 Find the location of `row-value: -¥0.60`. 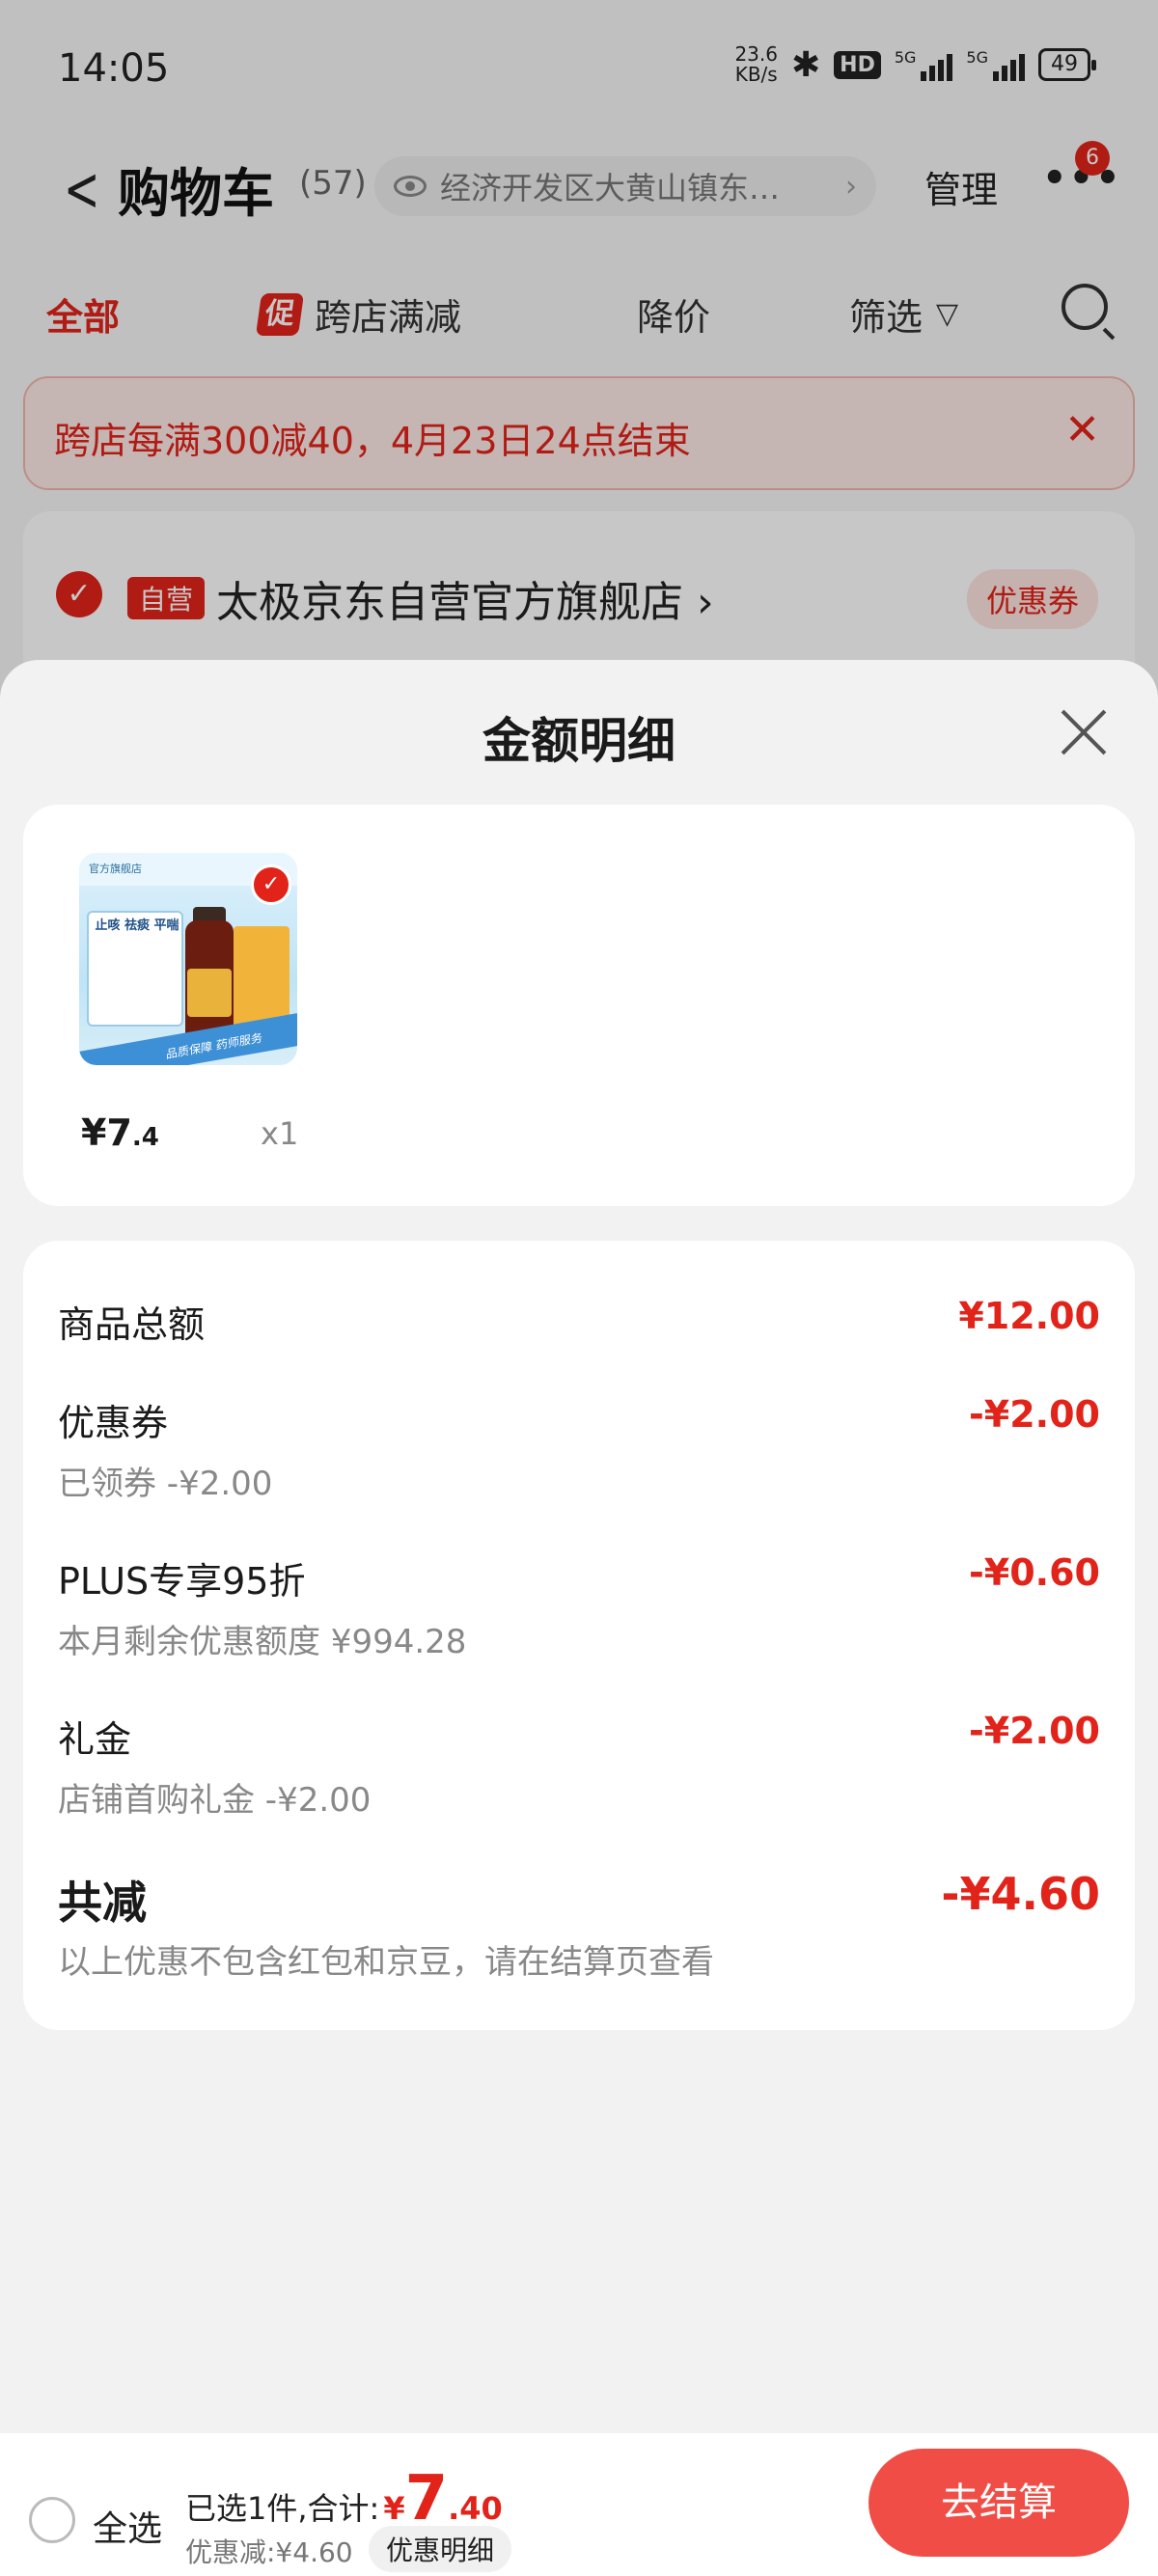

row-value: -¥0.60 is located at coordinates (1034, 1573).